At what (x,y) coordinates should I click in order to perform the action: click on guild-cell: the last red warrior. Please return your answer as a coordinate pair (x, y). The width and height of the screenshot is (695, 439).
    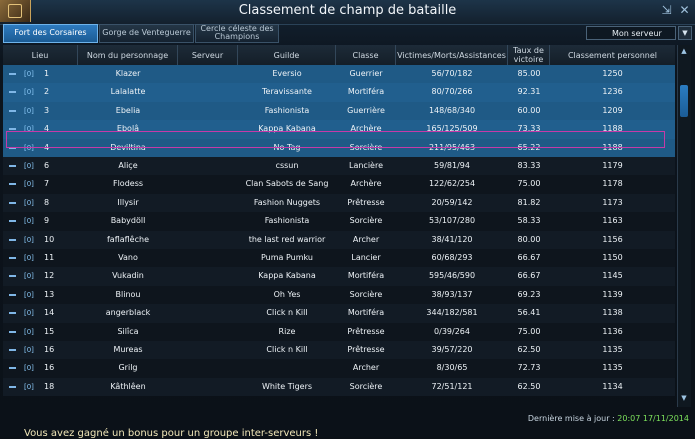
    Looking at the image, I should click on (287, 239).